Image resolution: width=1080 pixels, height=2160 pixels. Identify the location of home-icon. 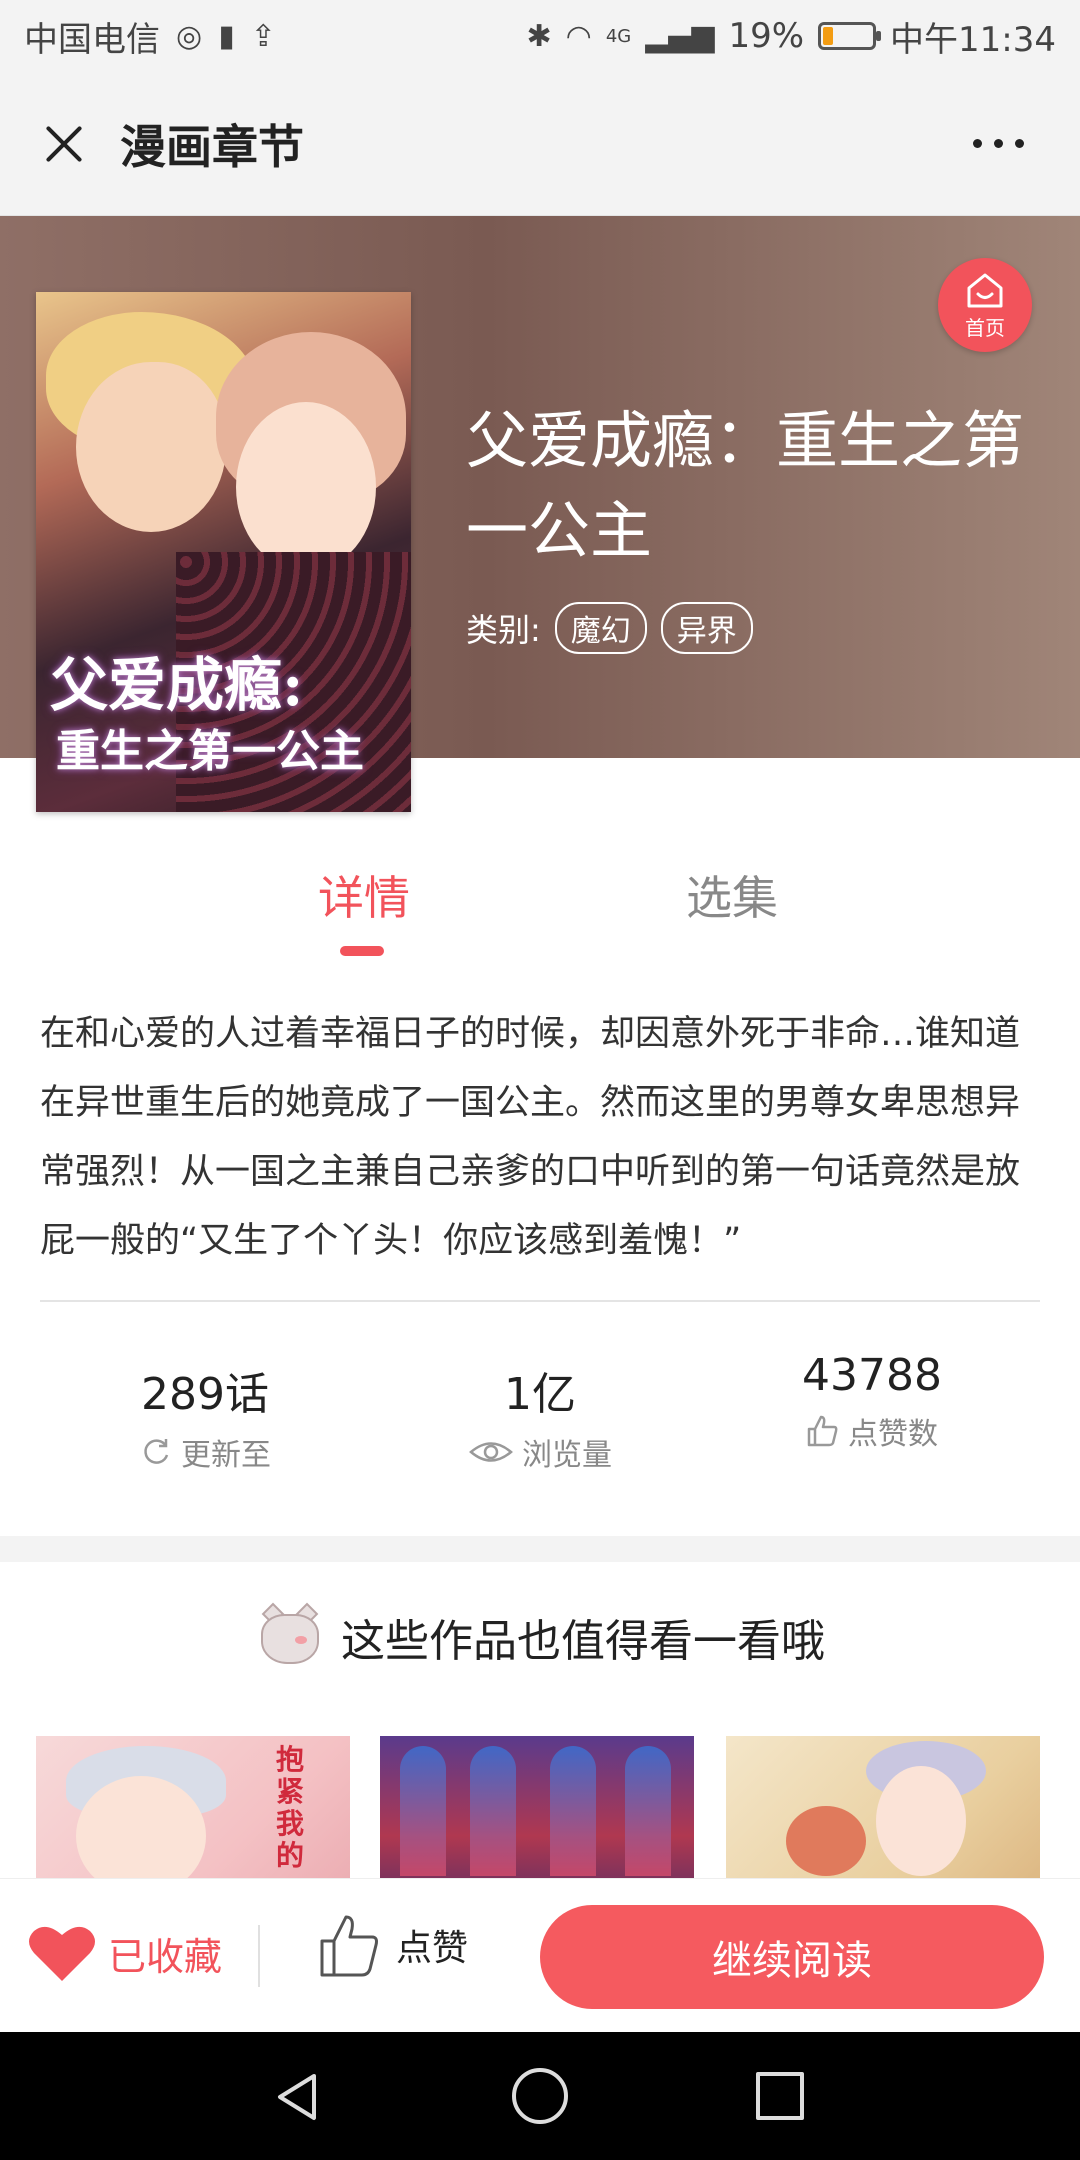
(985, 290).